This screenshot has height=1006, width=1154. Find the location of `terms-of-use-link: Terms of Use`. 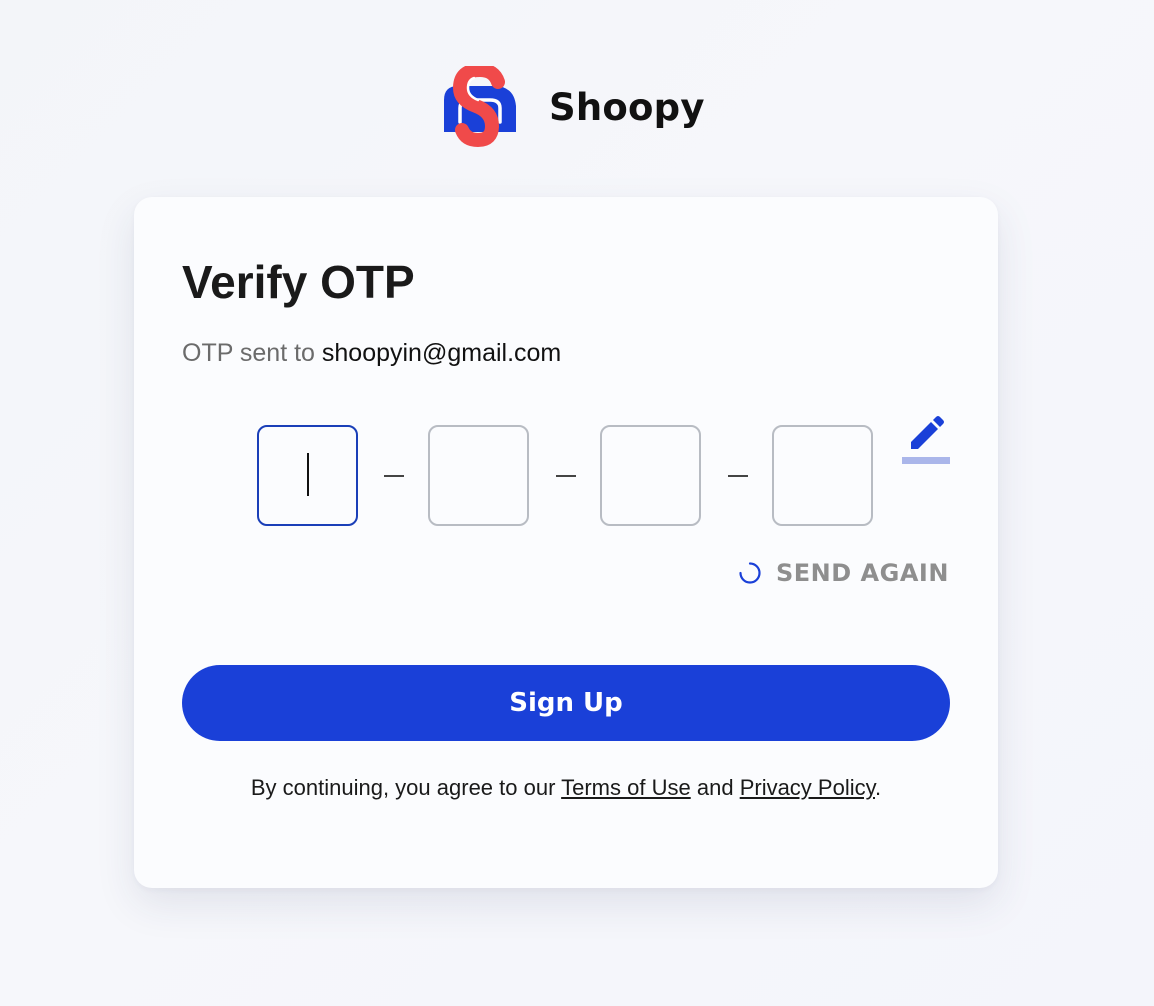

terms-of-use-link: Terms of Use is located at coordinates (626, 787).